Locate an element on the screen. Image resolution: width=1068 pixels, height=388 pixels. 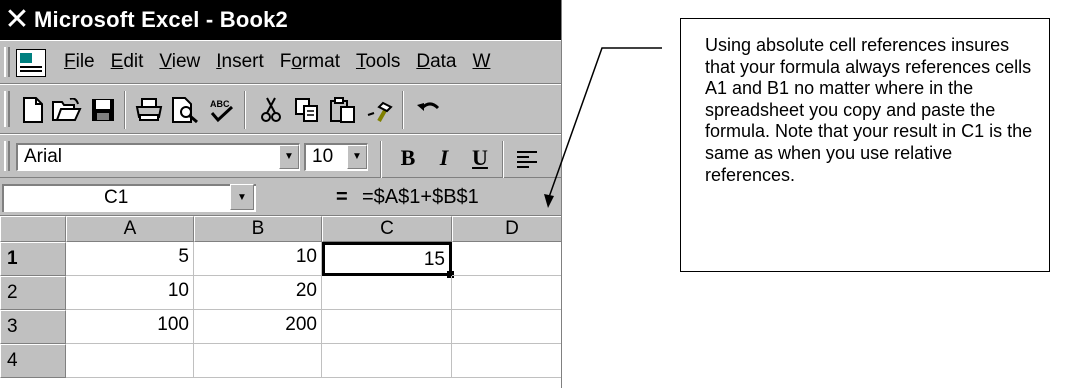
cell-d2 is located at coordinates (506, 293).